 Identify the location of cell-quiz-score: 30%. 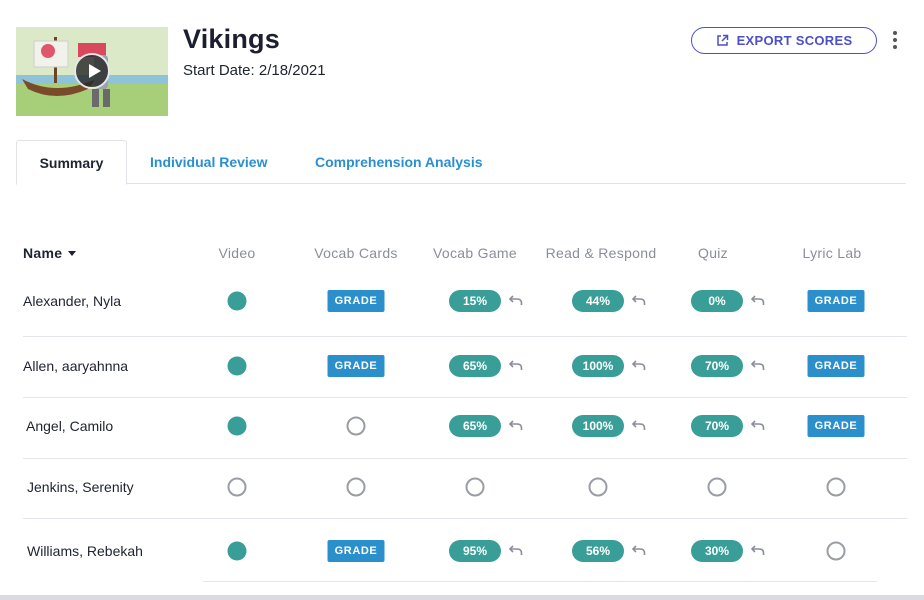
(728, 551).